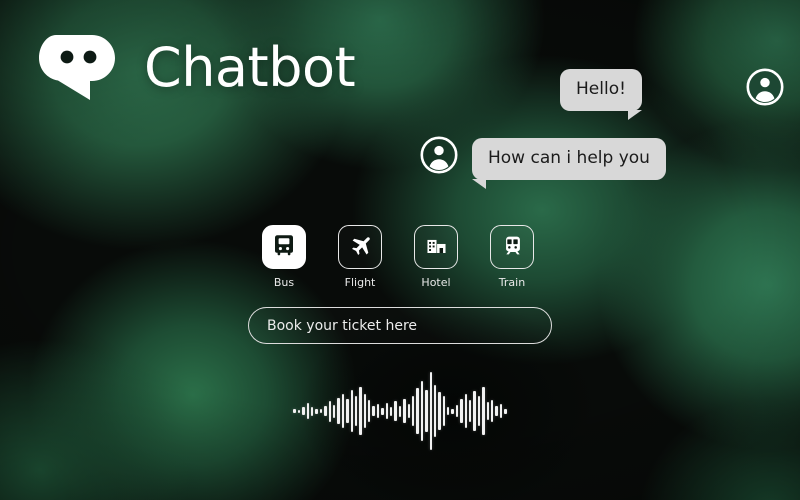 The height and width of the screenshot is (500, 800). I want to click on category-label-train: Train, so click(512, 282).